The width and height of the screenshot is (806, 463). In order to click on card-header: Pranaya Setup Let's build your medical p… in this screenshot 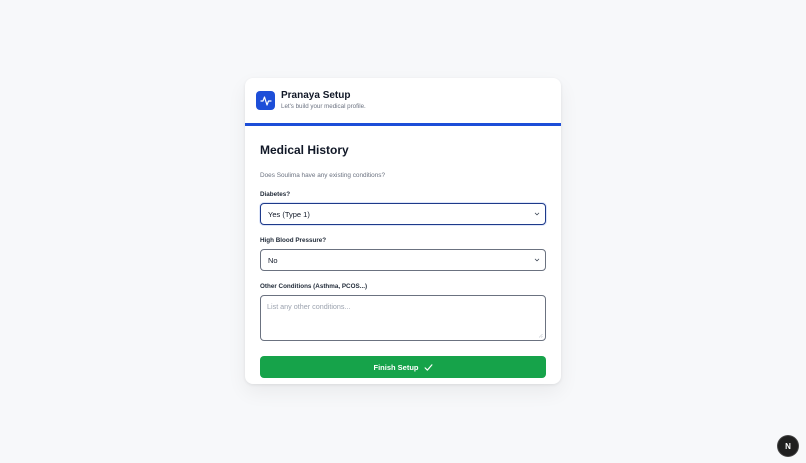, I will do `click(403, 102)`.